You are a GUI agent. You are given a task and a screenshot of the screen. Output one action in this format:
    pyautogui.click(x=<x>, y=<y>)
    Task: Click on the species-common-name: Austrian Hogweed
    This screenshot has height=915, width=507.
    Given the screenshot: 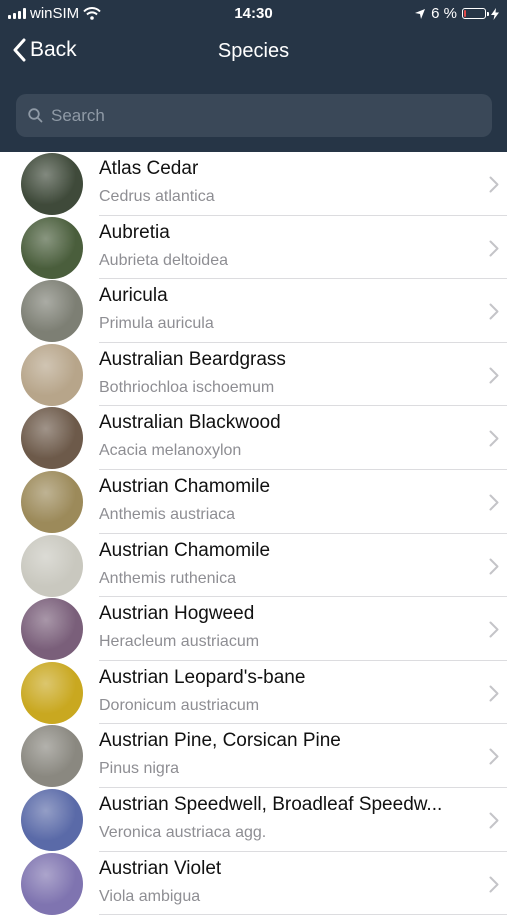 What is the action you would take?
    pyautogui.click(x=177, y=614)
    